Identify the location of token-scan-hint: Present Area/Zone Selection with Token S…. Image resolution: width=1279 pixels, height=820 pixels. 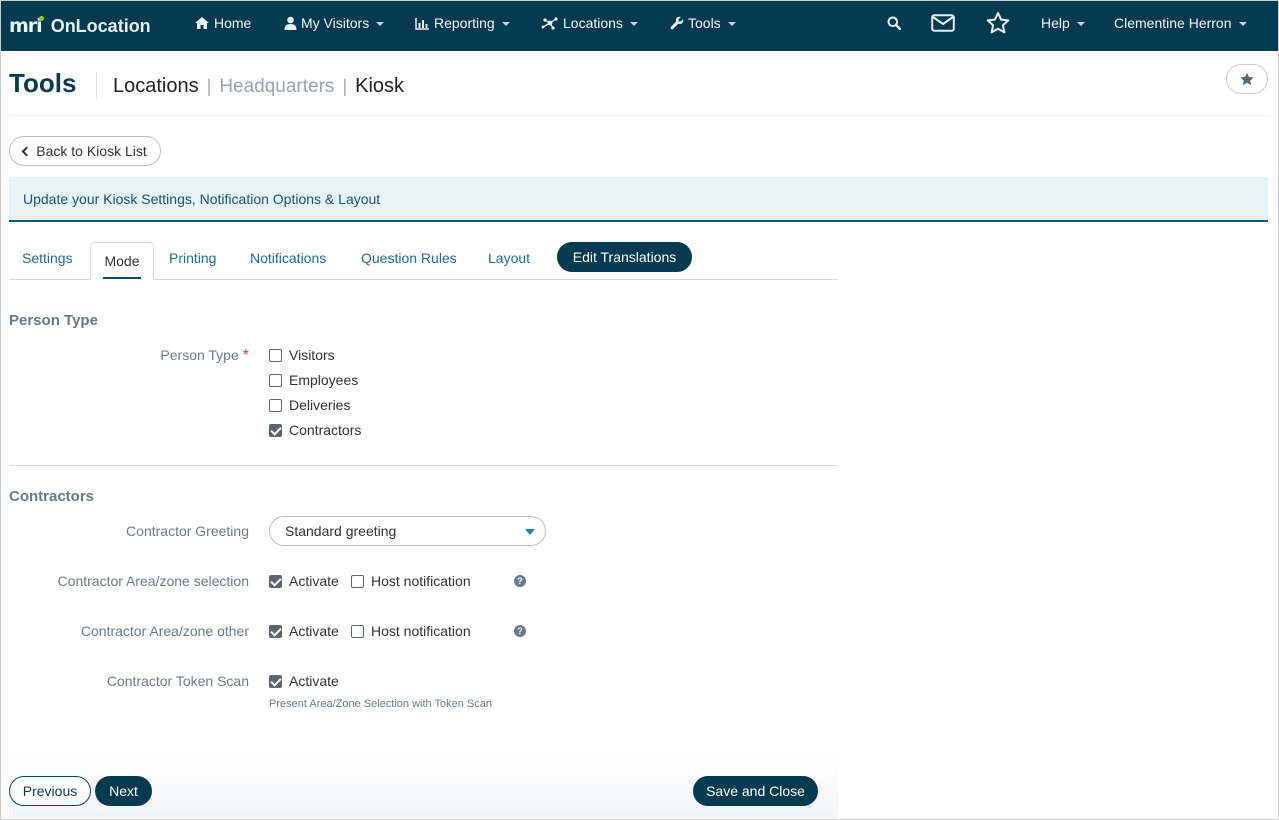
(380, 704).